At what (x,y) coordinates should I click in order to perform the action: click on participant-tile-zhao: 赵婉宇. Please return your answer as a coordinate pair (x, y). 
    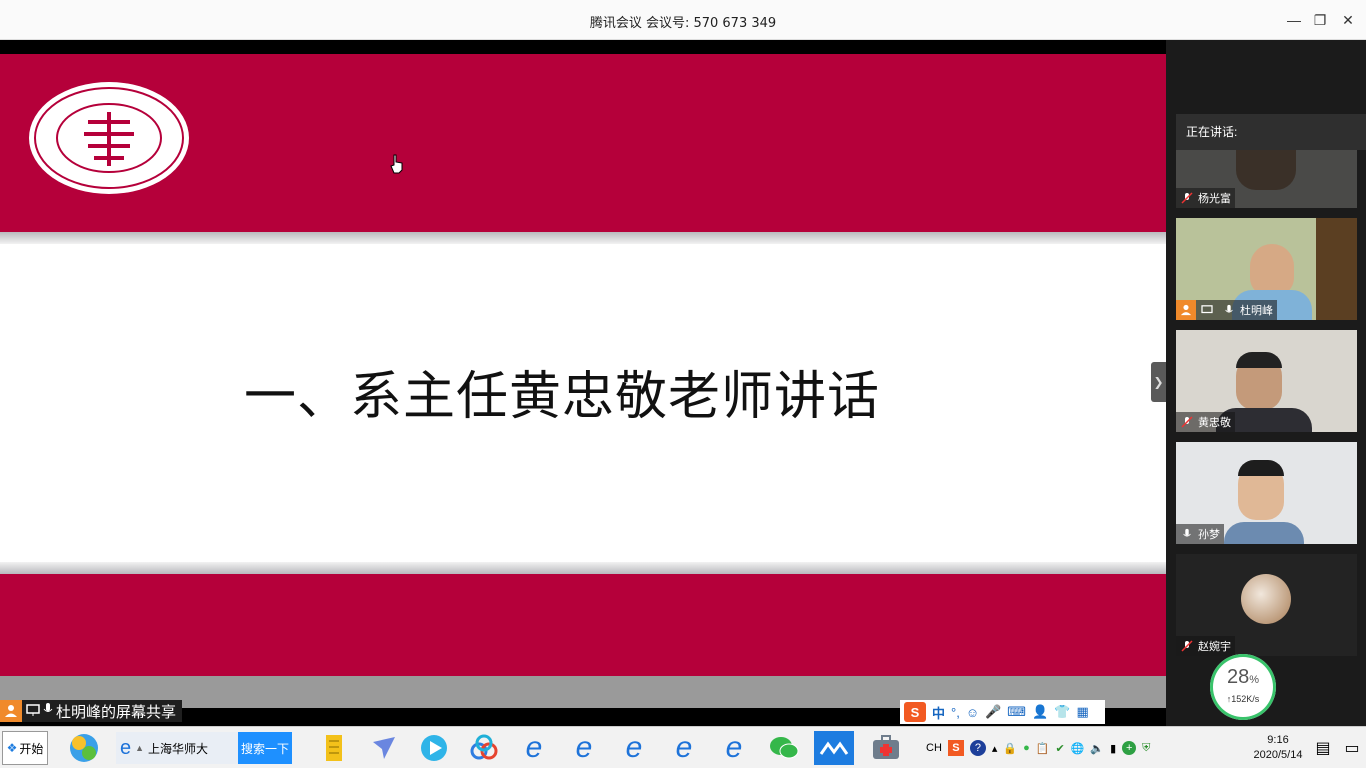
    Looking at the image, I should click on (1266, 605).